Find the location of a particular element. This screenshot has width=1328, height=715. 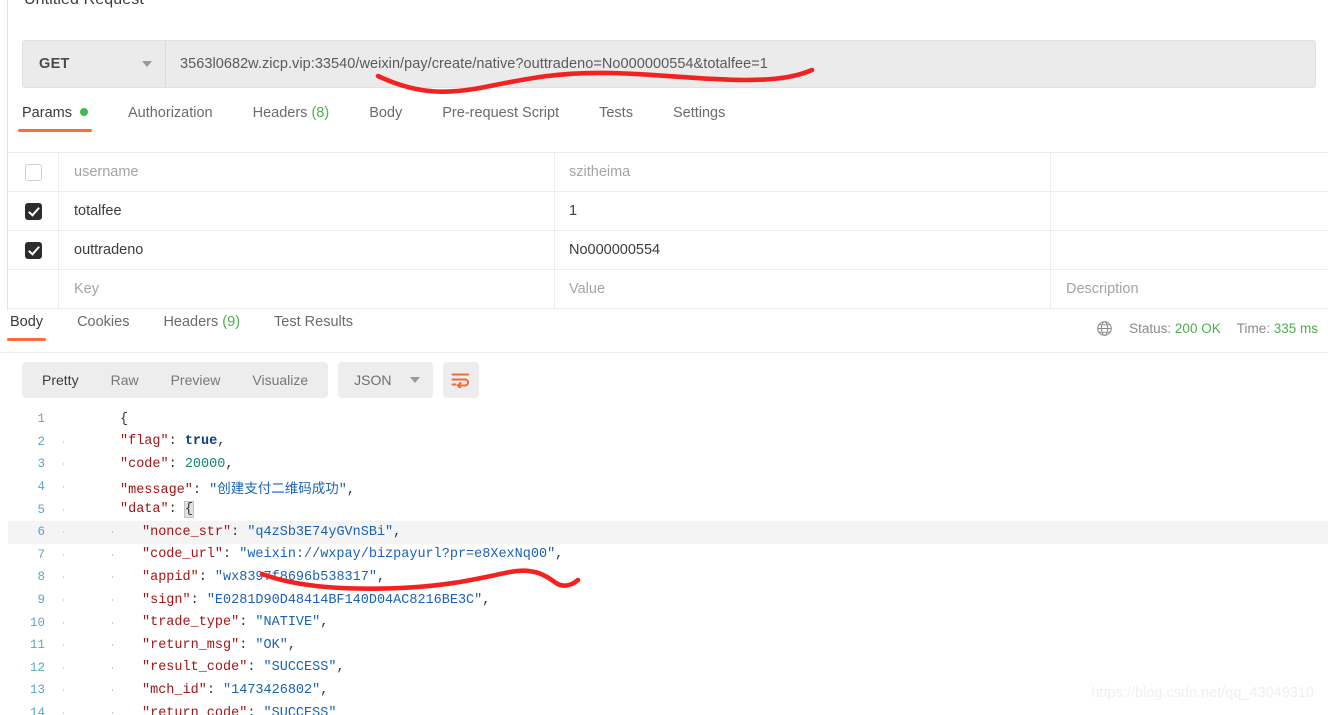

format-button-raw: Raw is located at coordinates (125, 380).